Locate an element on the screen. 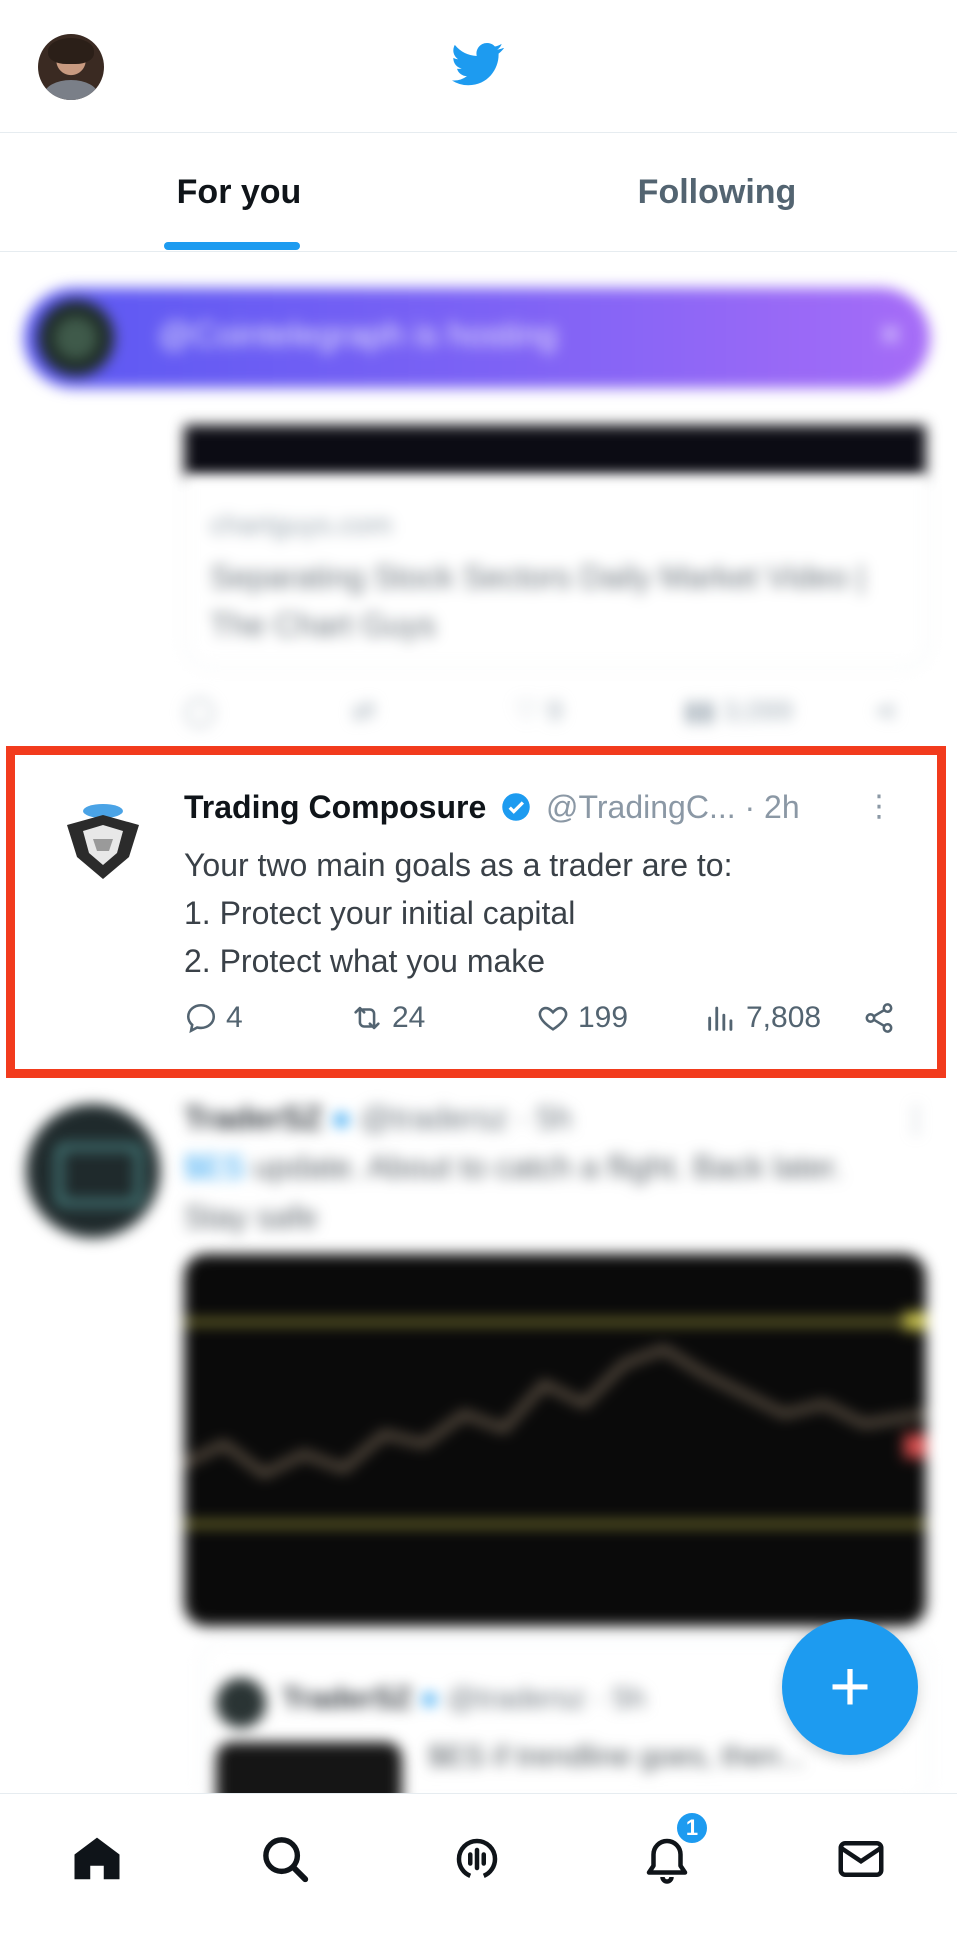  like-count: 9 is located at coordinates (554, 710).